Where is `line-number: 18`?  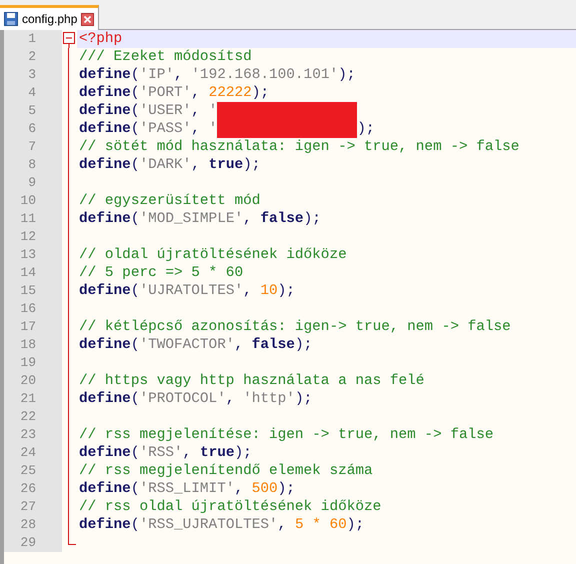
line-number: 18 is located at coordinates (33, 345).